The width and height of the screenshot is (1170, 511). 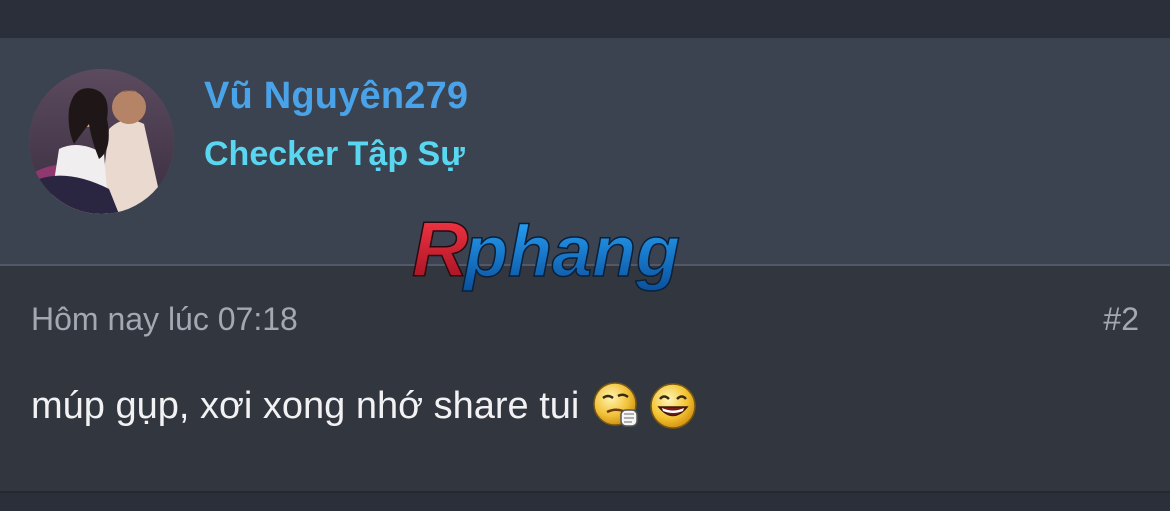 What do you see at coordinates (305, 405) in the screenshot?
I see `post-message-text: múp gụp, xơi xong nhớ share tui` at bounding box center [305, 405].